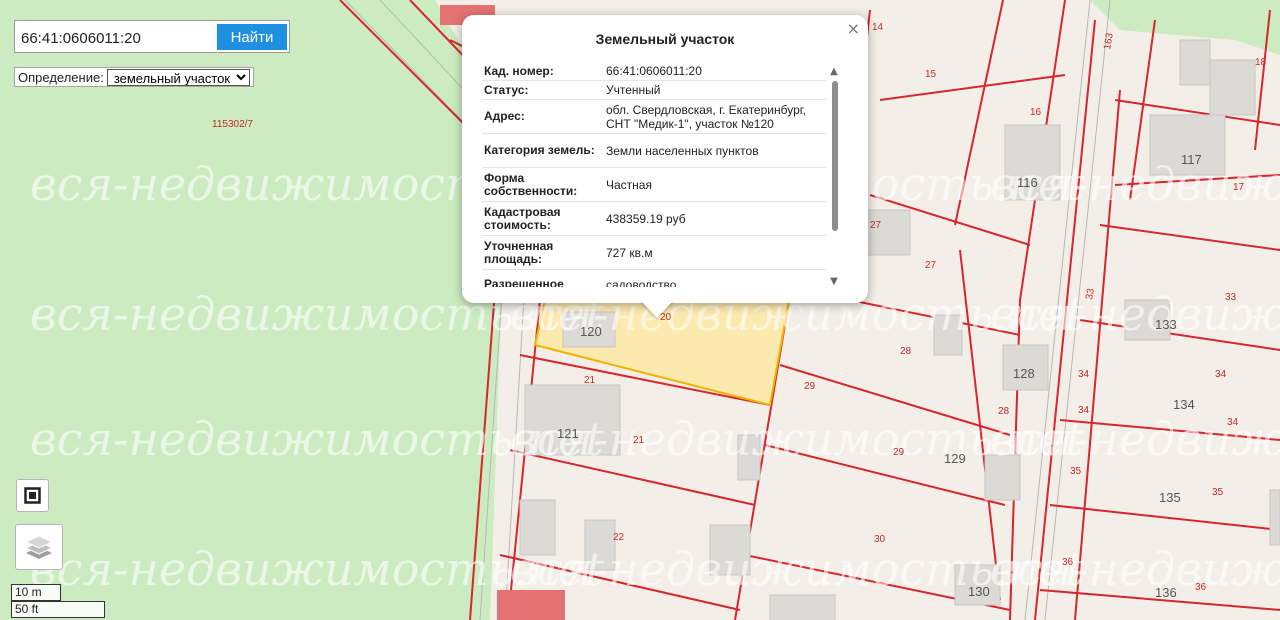 Image resolution: width=1280 pixels, height=620 pixels. Describe the element at coordinates (178, 77) in the screenshot. I see `definition-select: земельный участок` at that location.